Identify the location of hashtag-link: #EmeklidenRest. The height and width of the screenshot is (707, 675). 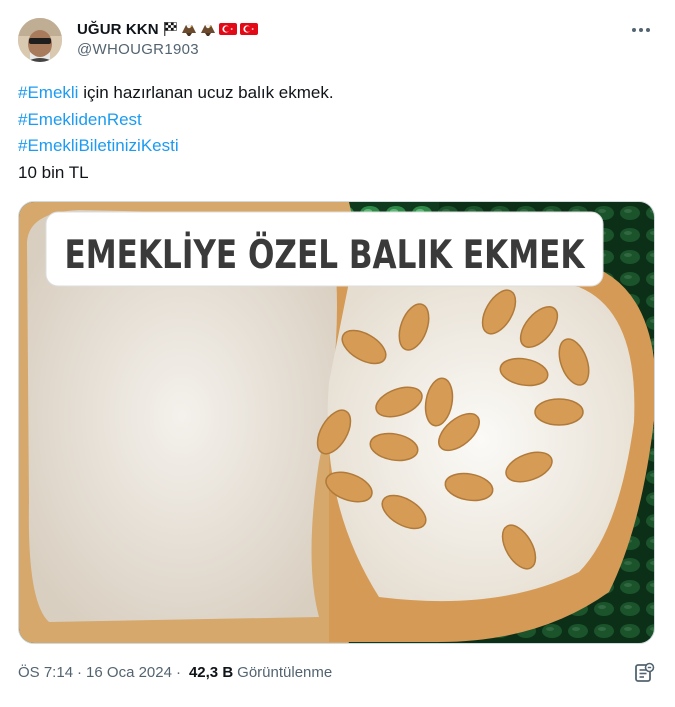
(80, 119).